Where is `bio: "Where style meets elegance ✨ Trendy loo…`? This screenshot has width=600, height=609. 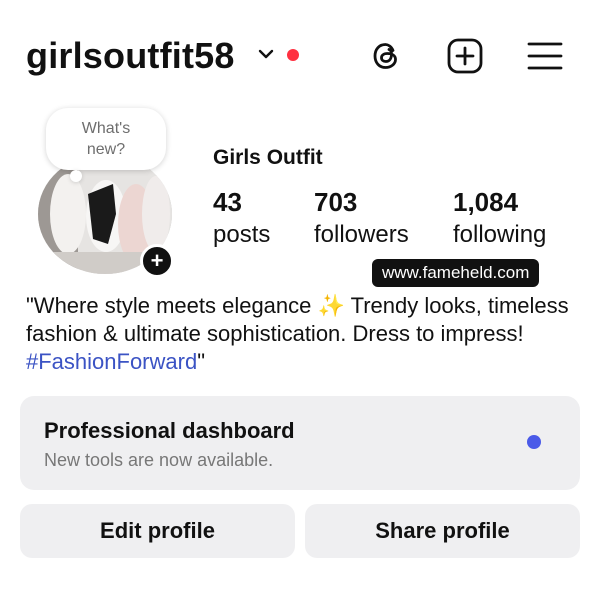
bio: "Where style meets elegance ✨ Trendy loo… is located at coordinates (306, 334).